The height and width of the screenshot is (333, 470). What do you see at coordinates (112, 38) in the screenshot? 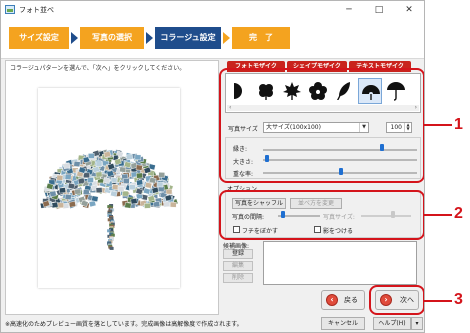
I see `step-photo-select: 写真の選択` at bounding box center [112, 38].